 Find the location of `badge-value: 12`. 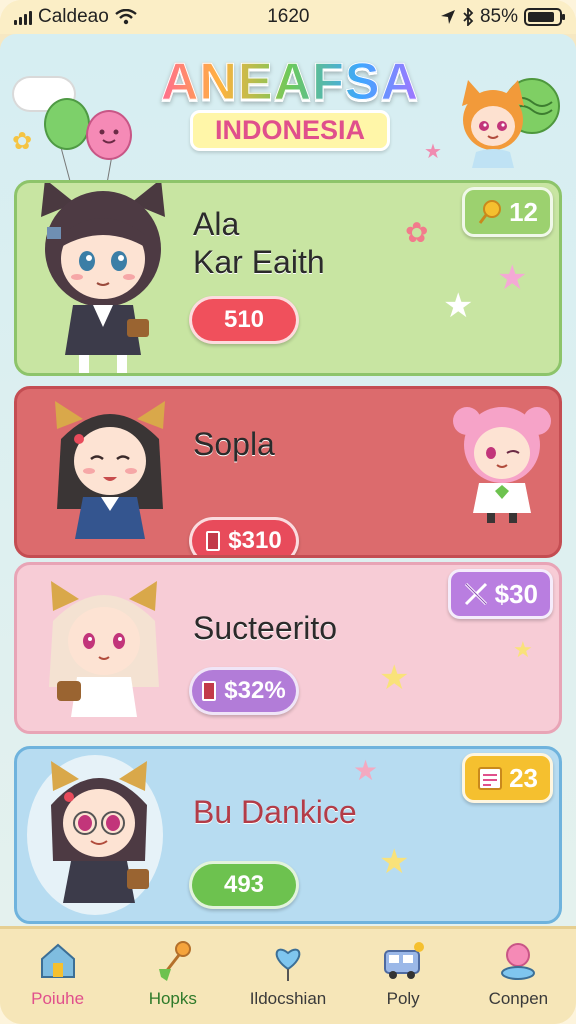

badge-value: 12 is located at coordinates (523, 211).